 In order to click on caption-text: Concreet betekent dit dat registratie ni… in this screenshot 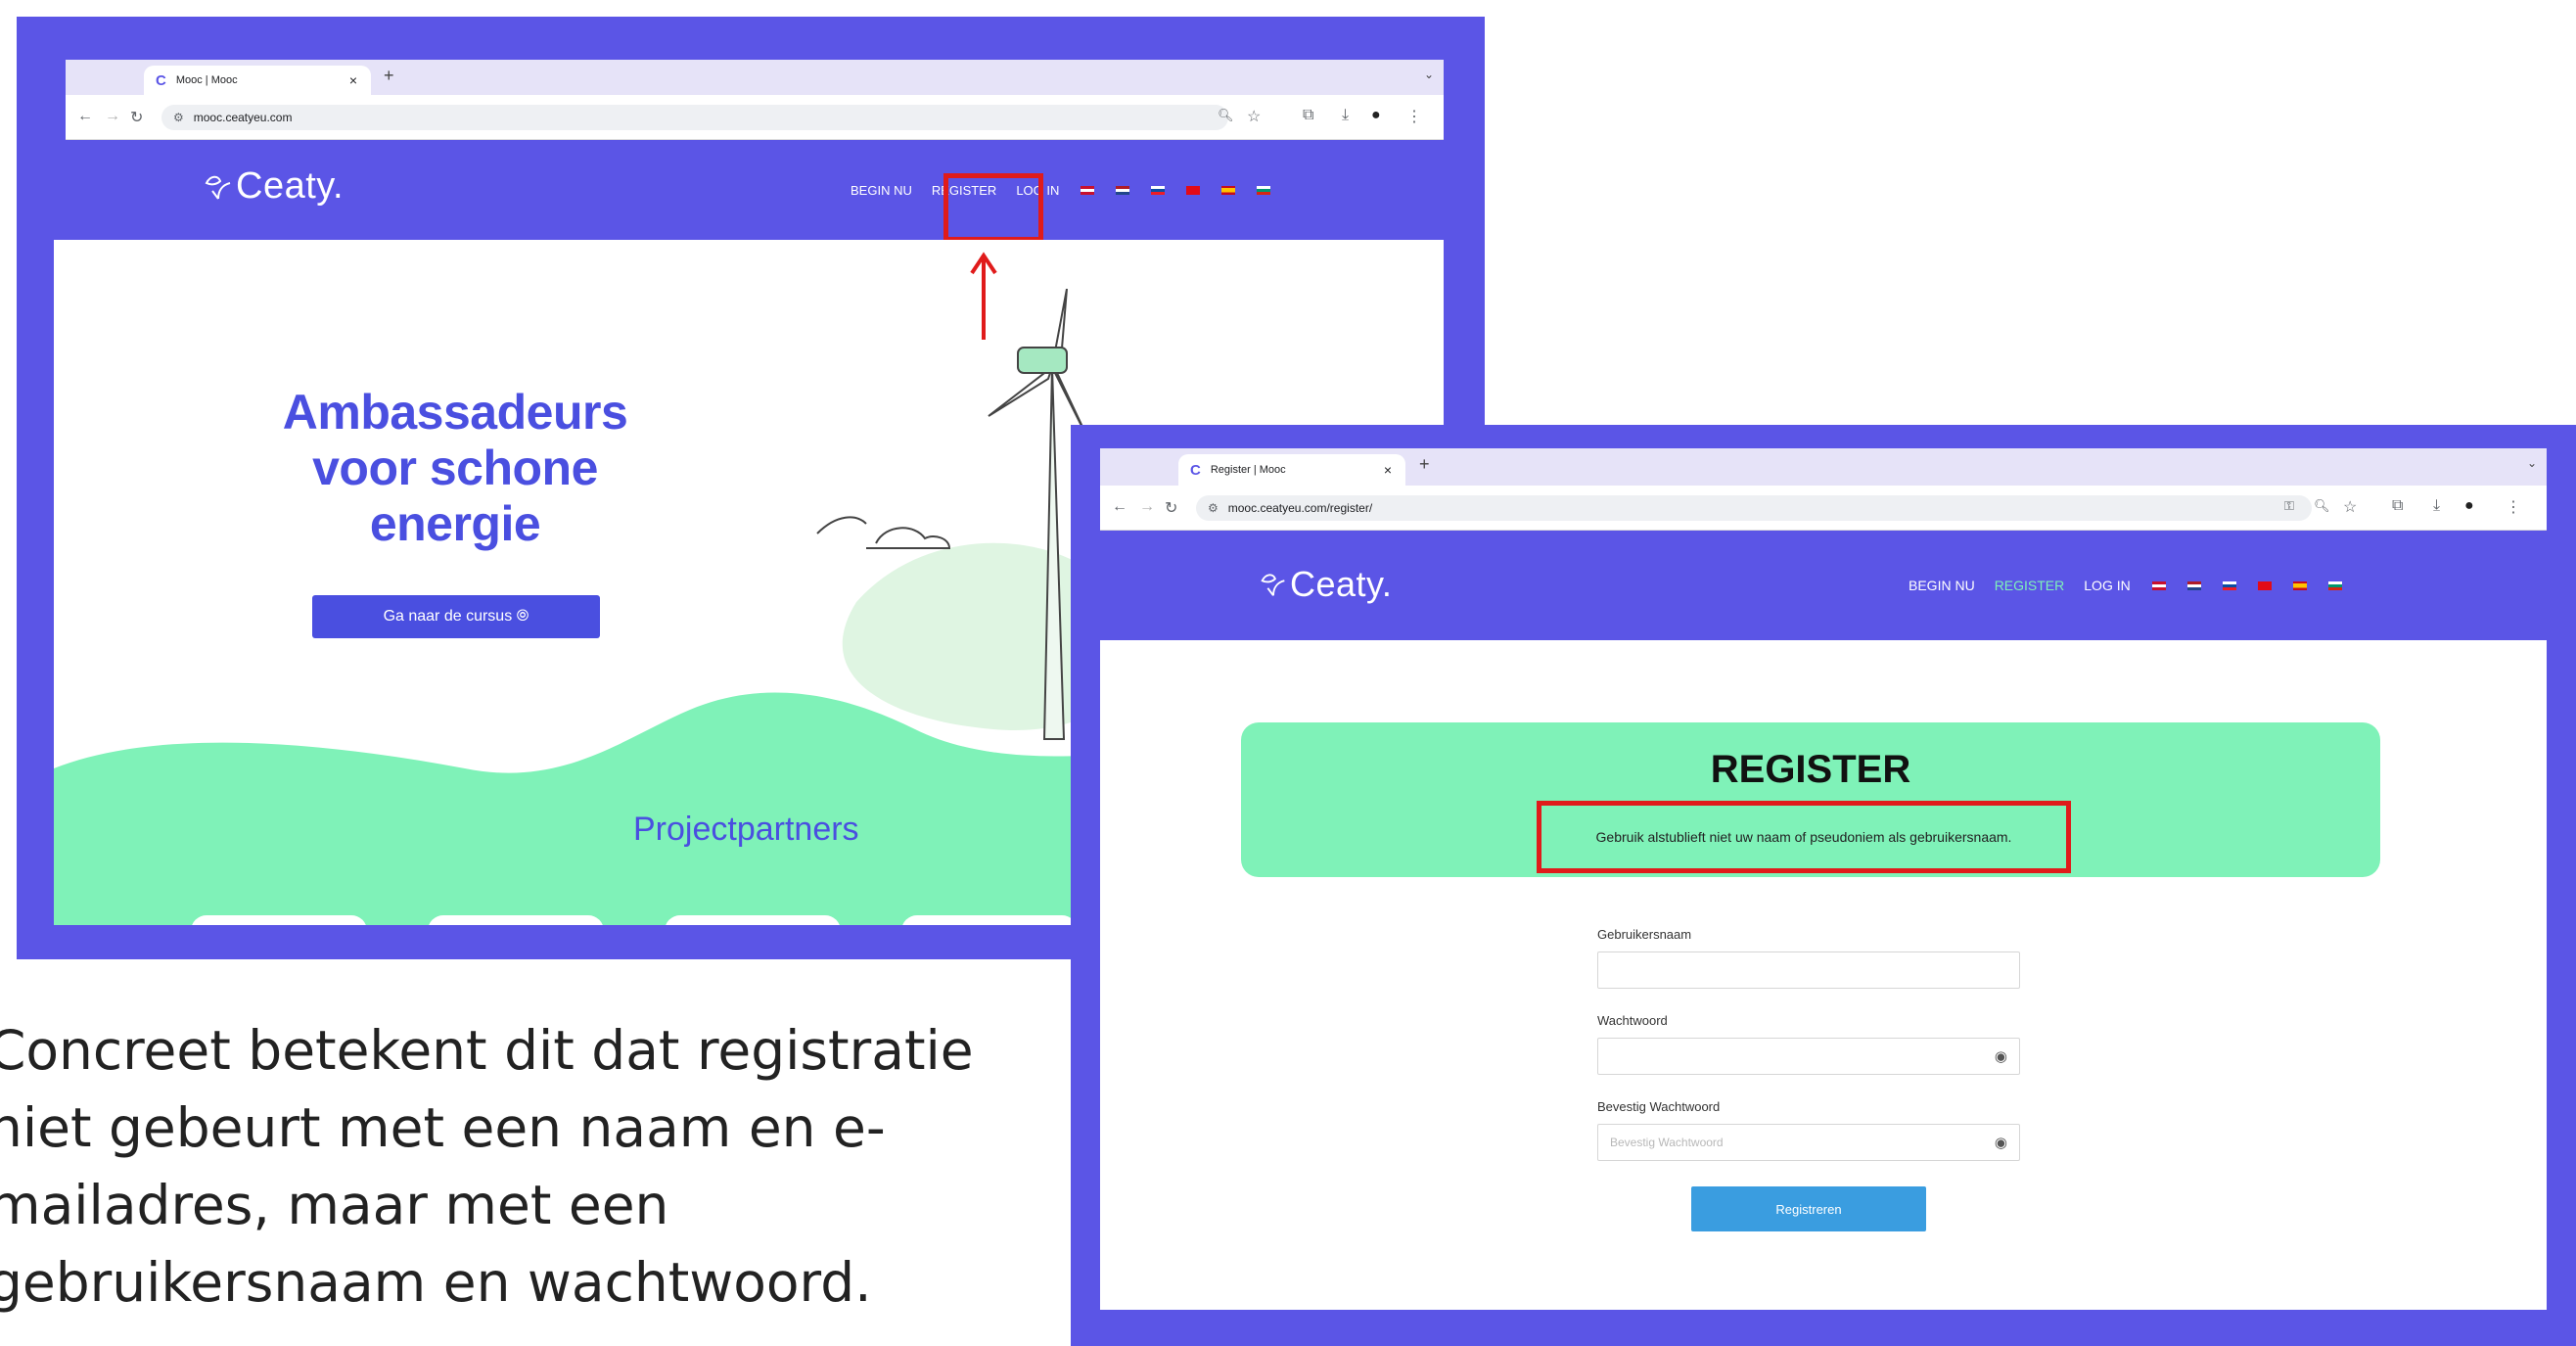, I will do `click(493, 1167)`.